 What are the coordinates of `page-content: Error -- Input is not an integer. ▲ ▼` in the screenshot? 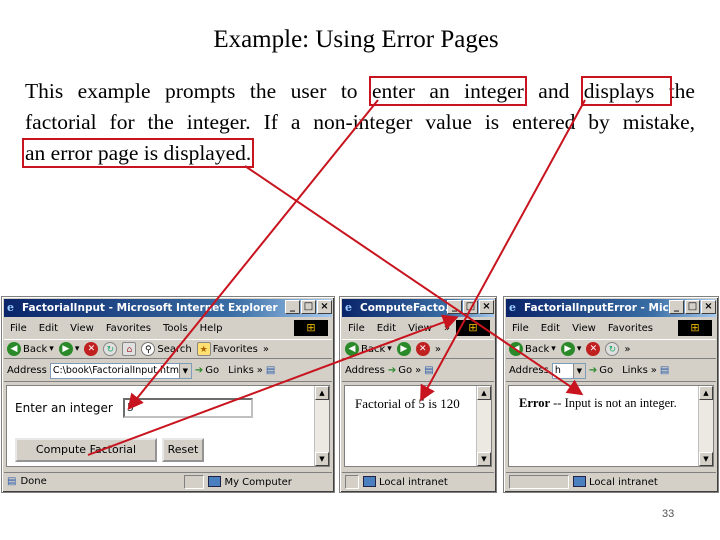 It's located at (611, 426).